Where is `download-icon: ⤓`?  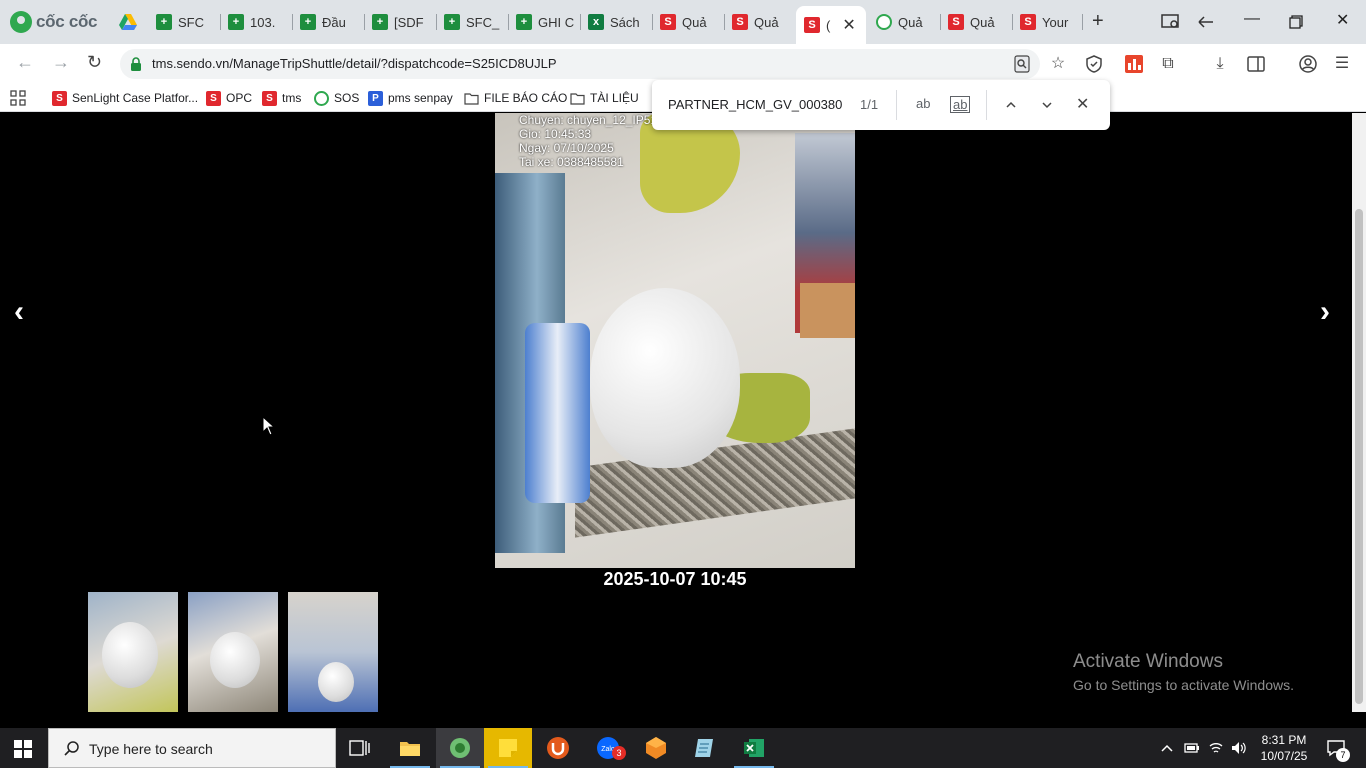 download-icon: ⤓ is located at coordinates (1220, 64).